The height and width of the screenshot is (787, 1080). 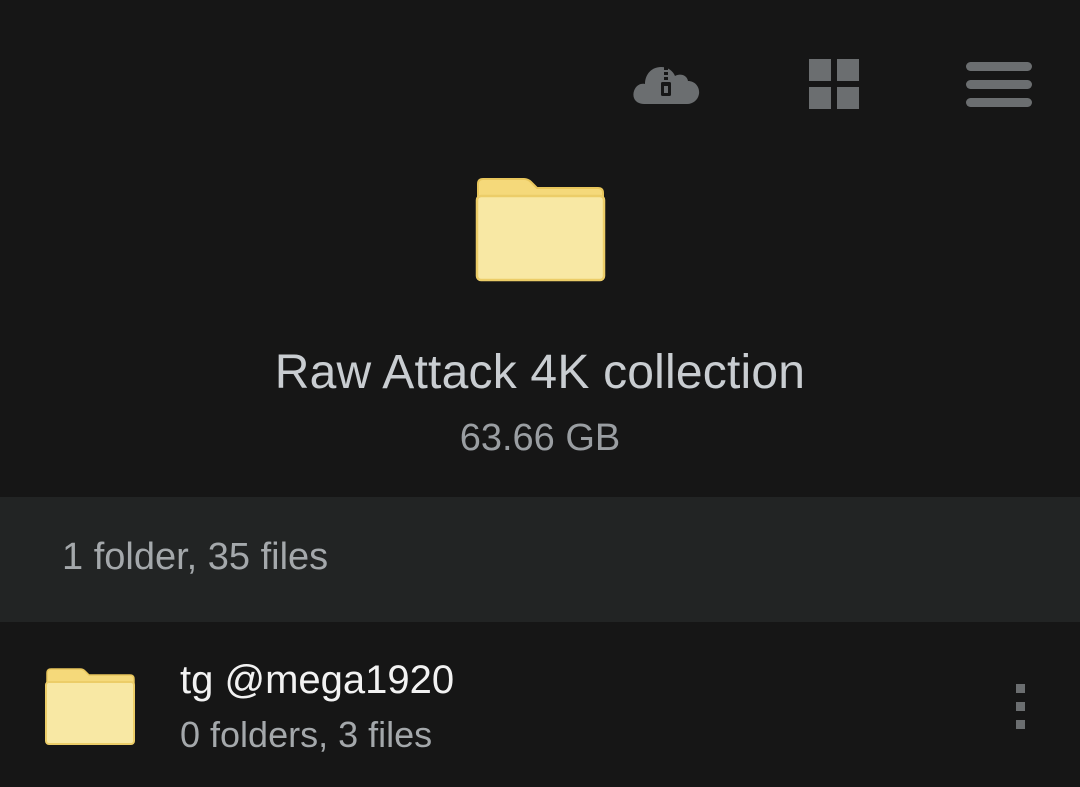 What do you see at coordinates (306, 734) in the screenshot?
I see `list-item-meta: 0 folders, 3 files` at bounding box center [306, 734].